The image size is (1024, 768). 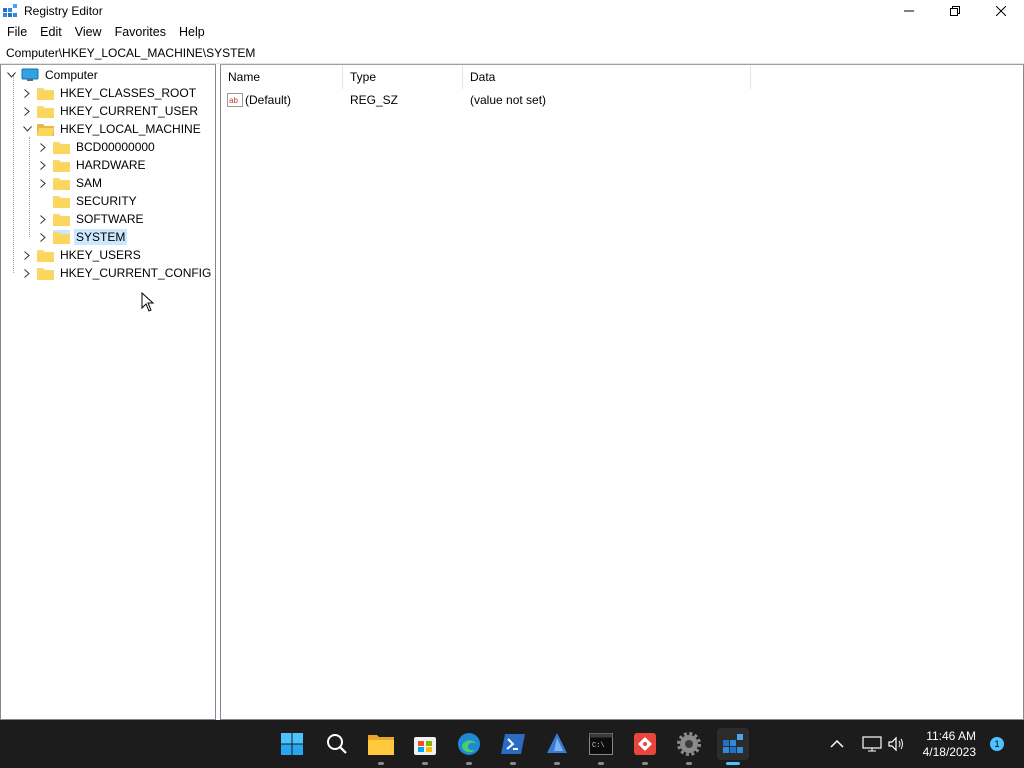 What do you see at coordinates (16, 32) in the screenshot?
I see `menu-file: File` at bounding box center [16, 32].